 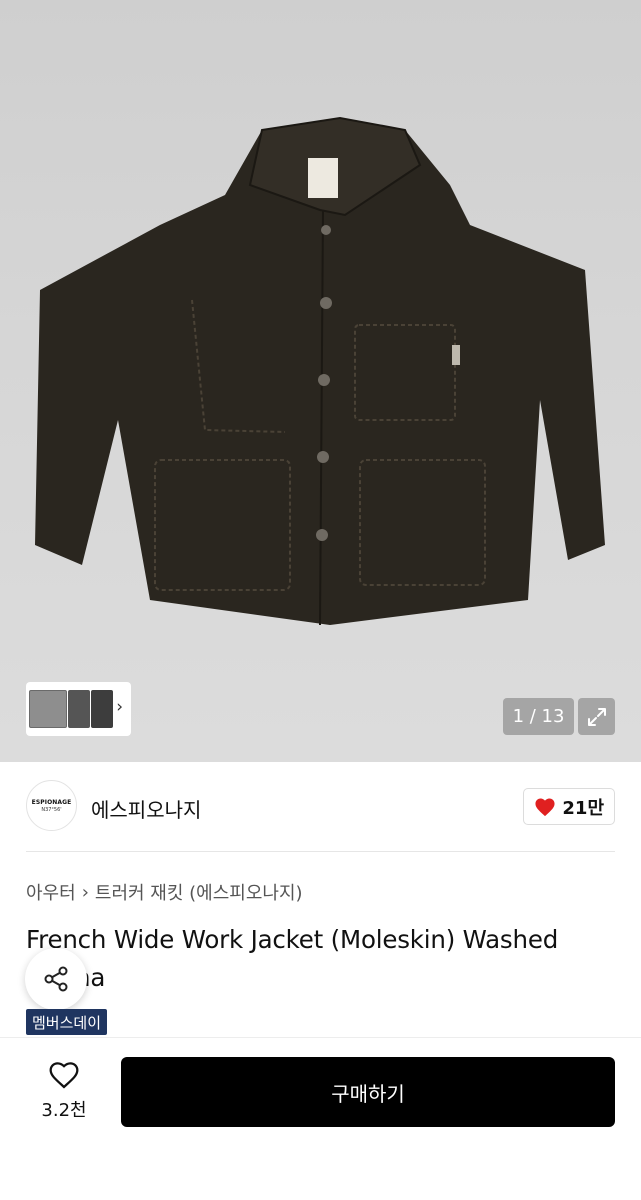 I want to click on wishlist-button: 3.2천, so click(x=64, y=1091).